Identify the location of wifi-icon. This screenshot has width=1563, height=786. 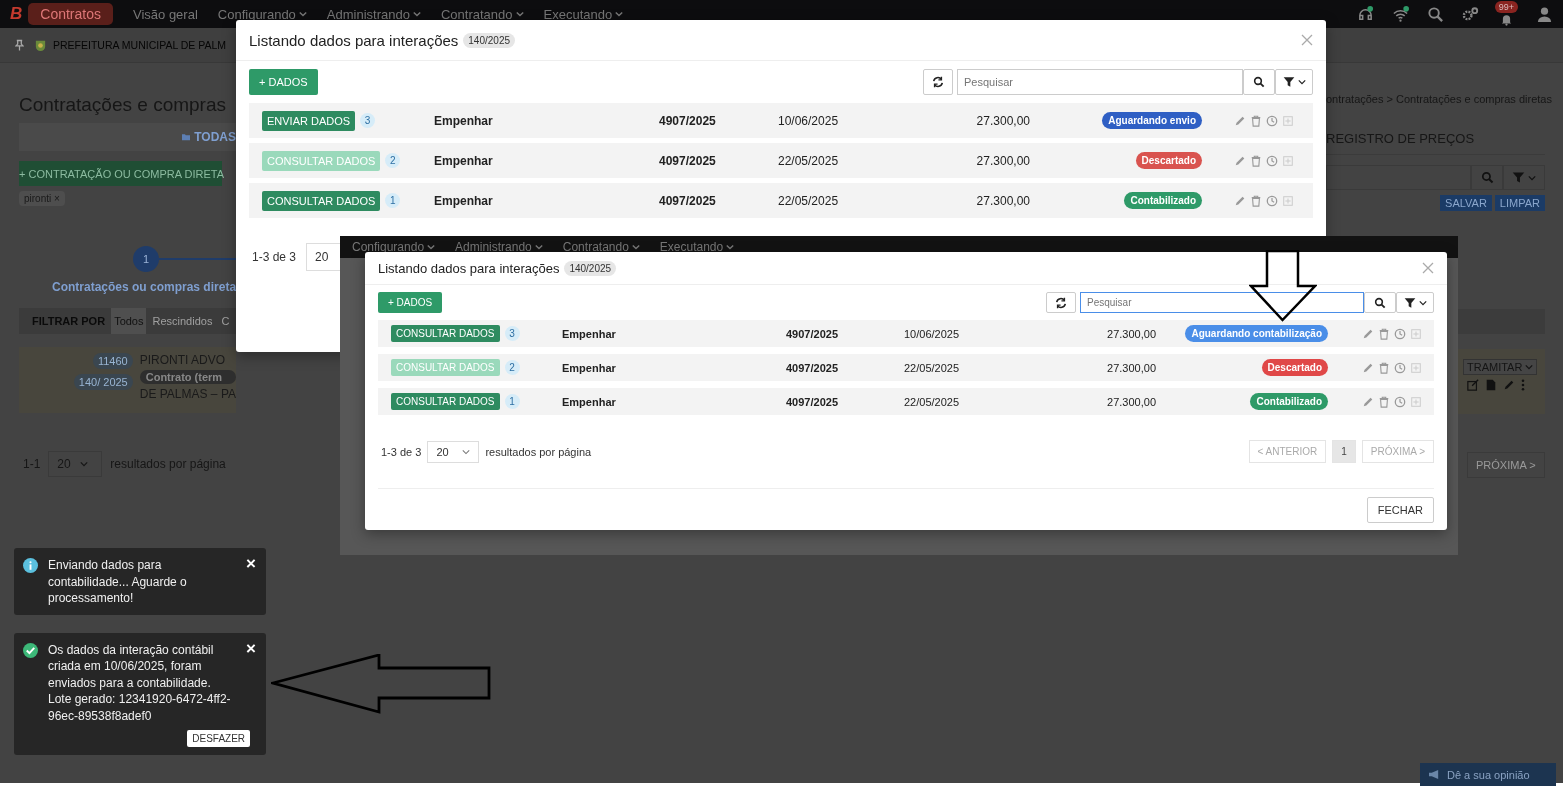
(1400, 14).